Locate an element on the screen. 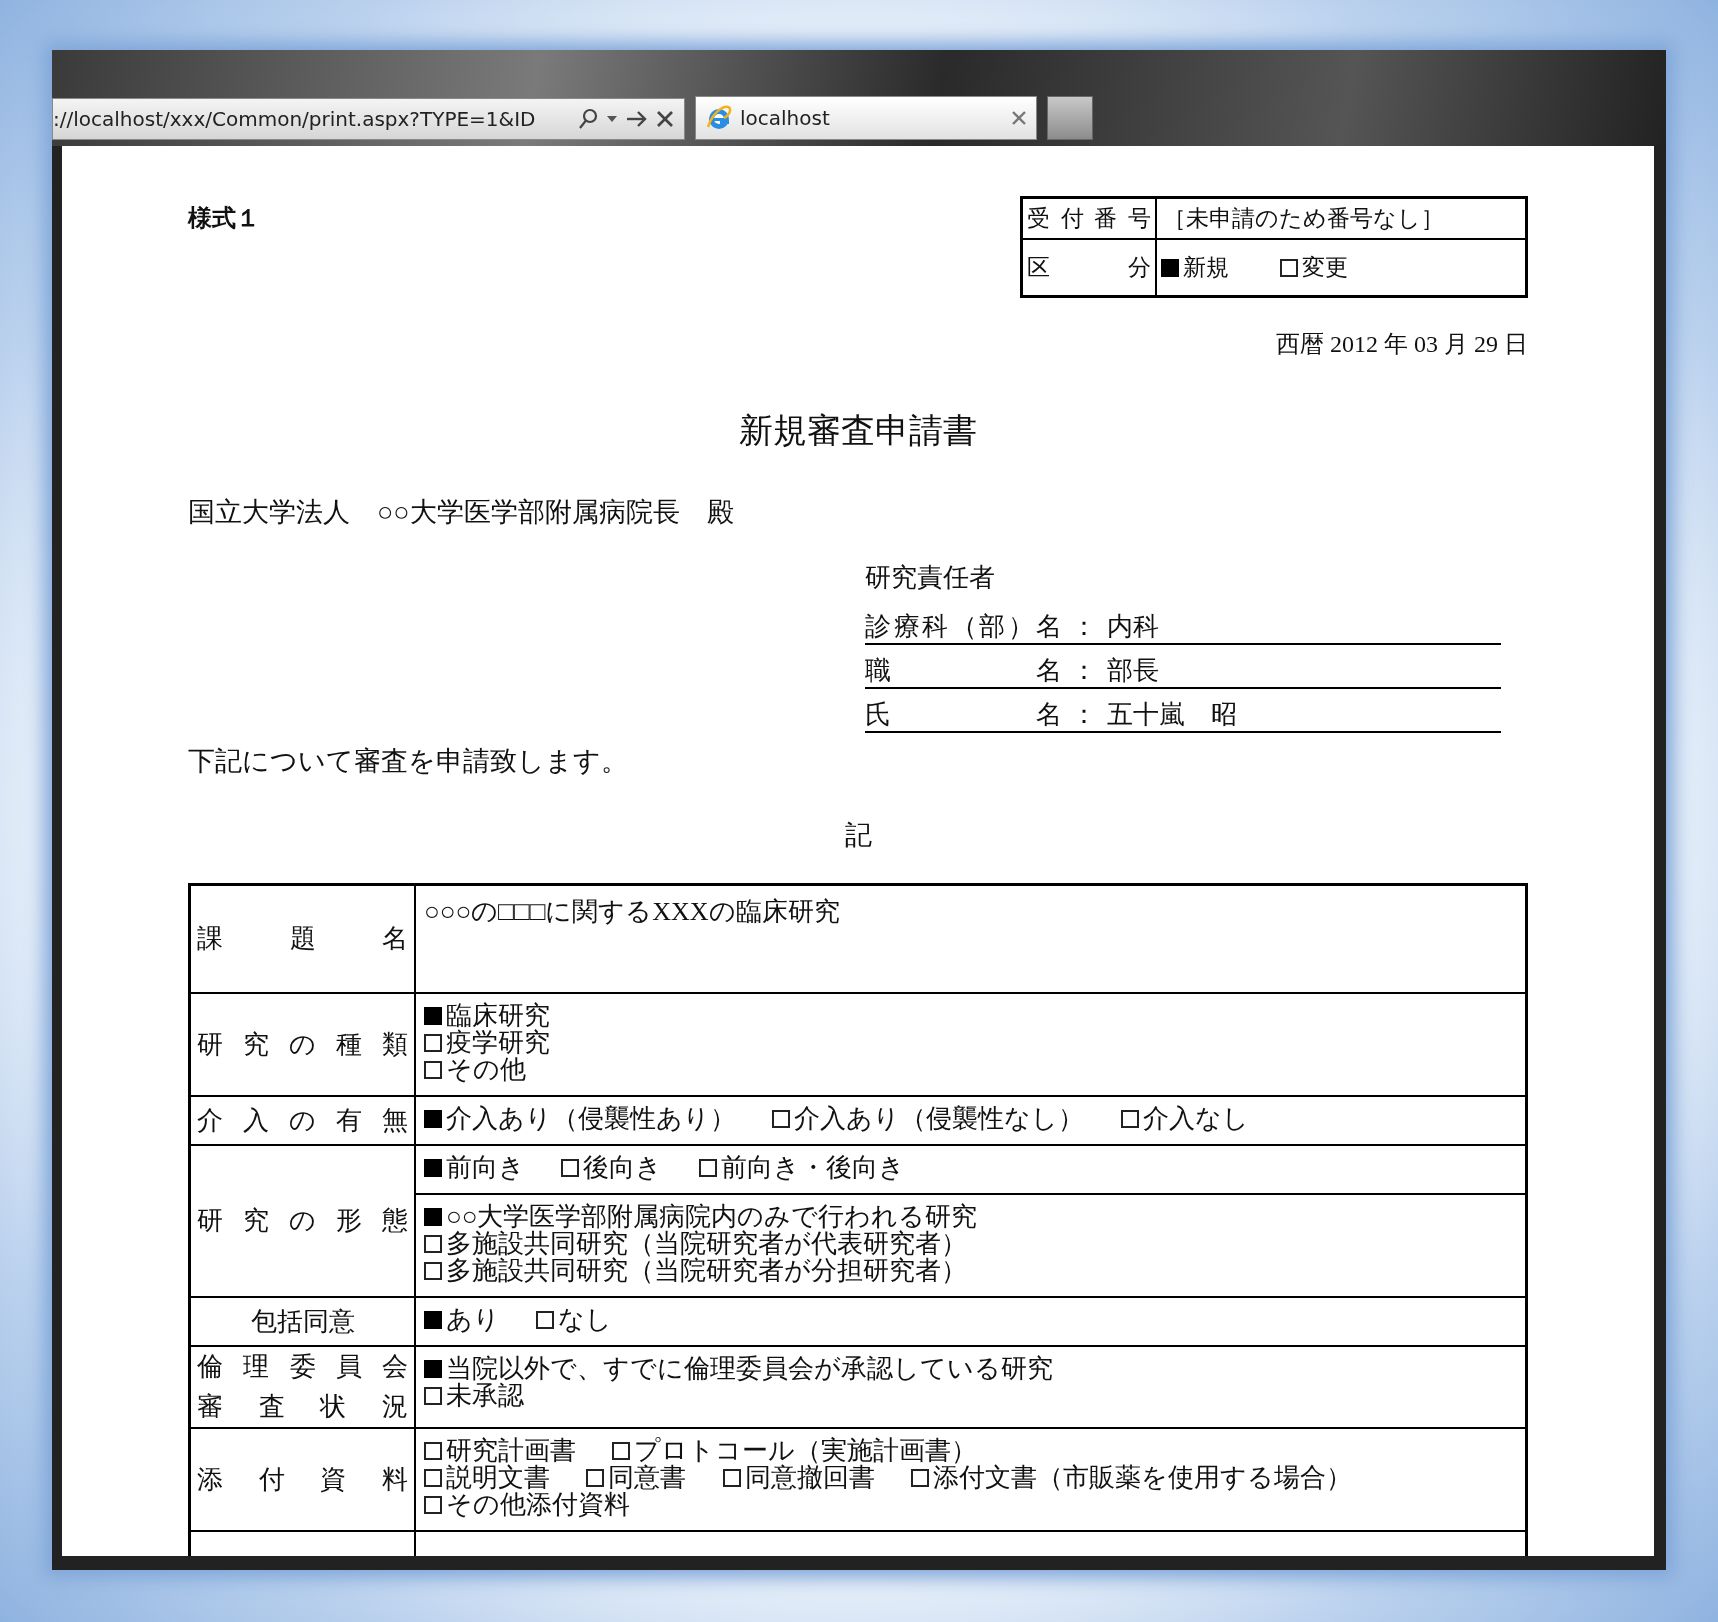 Image resolution: width=1718 pixels, height=1622 pixels. checkbox-option: 疫学研究 is located at coordinates (487, 1042).